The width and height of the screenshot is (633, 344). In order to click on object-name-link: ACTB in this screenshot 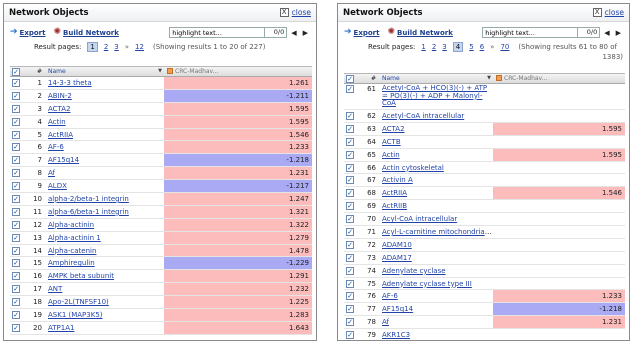, I will do `click(391, 142)`.